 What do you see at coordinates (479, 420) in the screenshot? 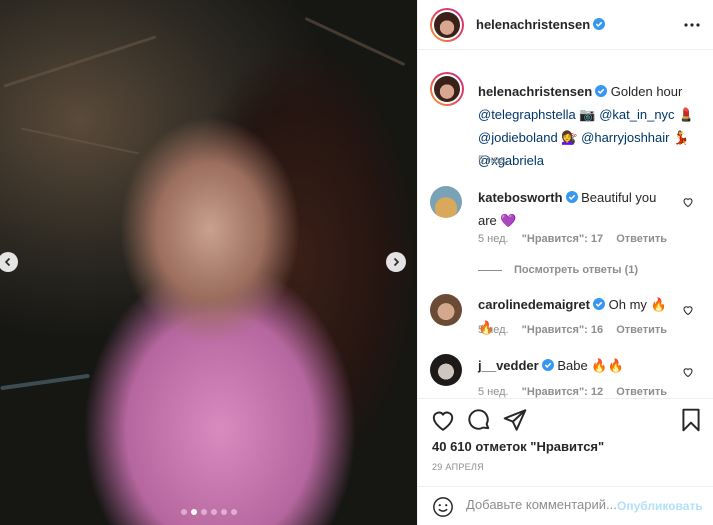
I see `comment-bubble-icon` at bounding box center [479, 420].